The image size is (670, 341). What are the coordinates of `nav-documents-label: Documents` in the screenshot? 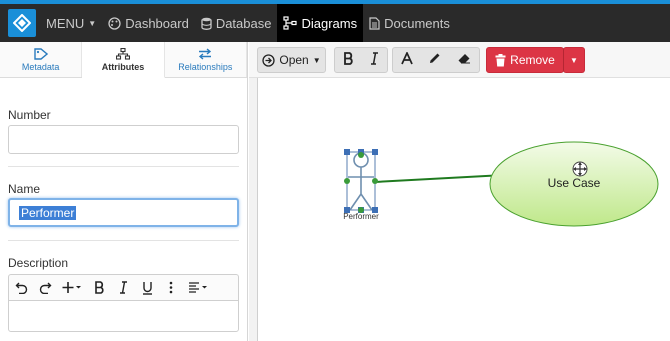 It's located at (417, 23).